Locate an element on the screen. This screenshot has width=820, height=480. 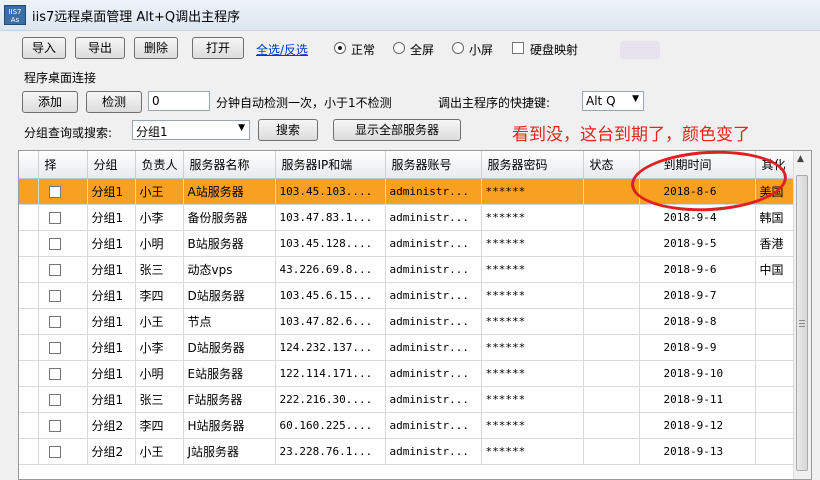
vertical-scrollbar: ▲ is located at coordinates (802, 315).